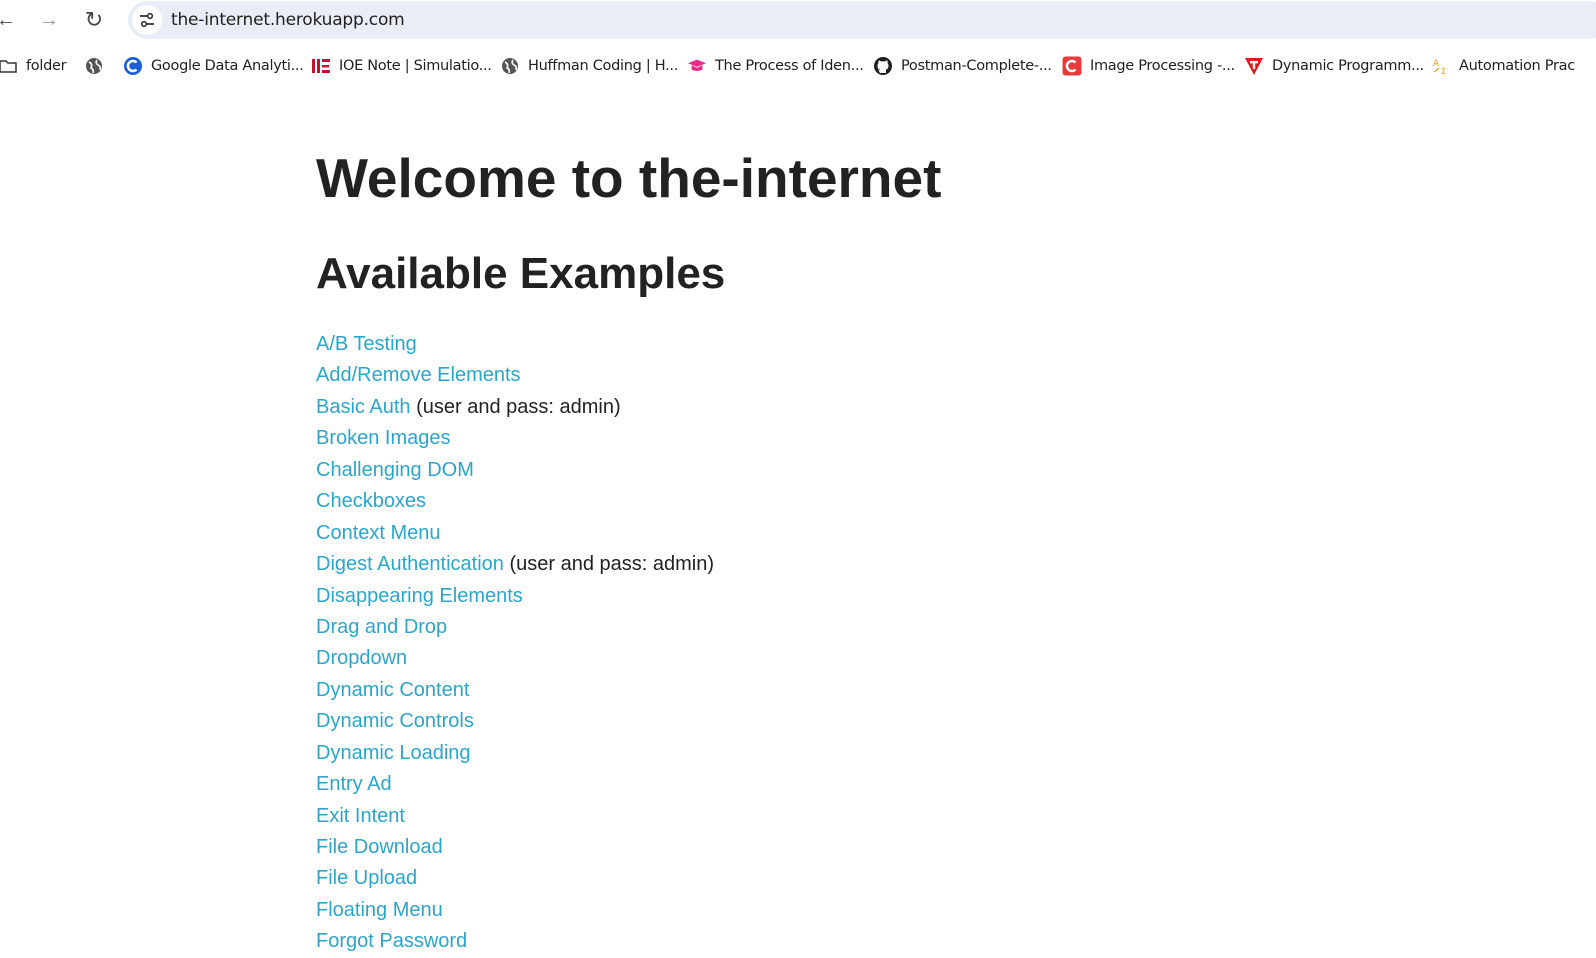 This screenshot has height=958, width=1596. I want to click on back-button: ←, so click(10, 20).